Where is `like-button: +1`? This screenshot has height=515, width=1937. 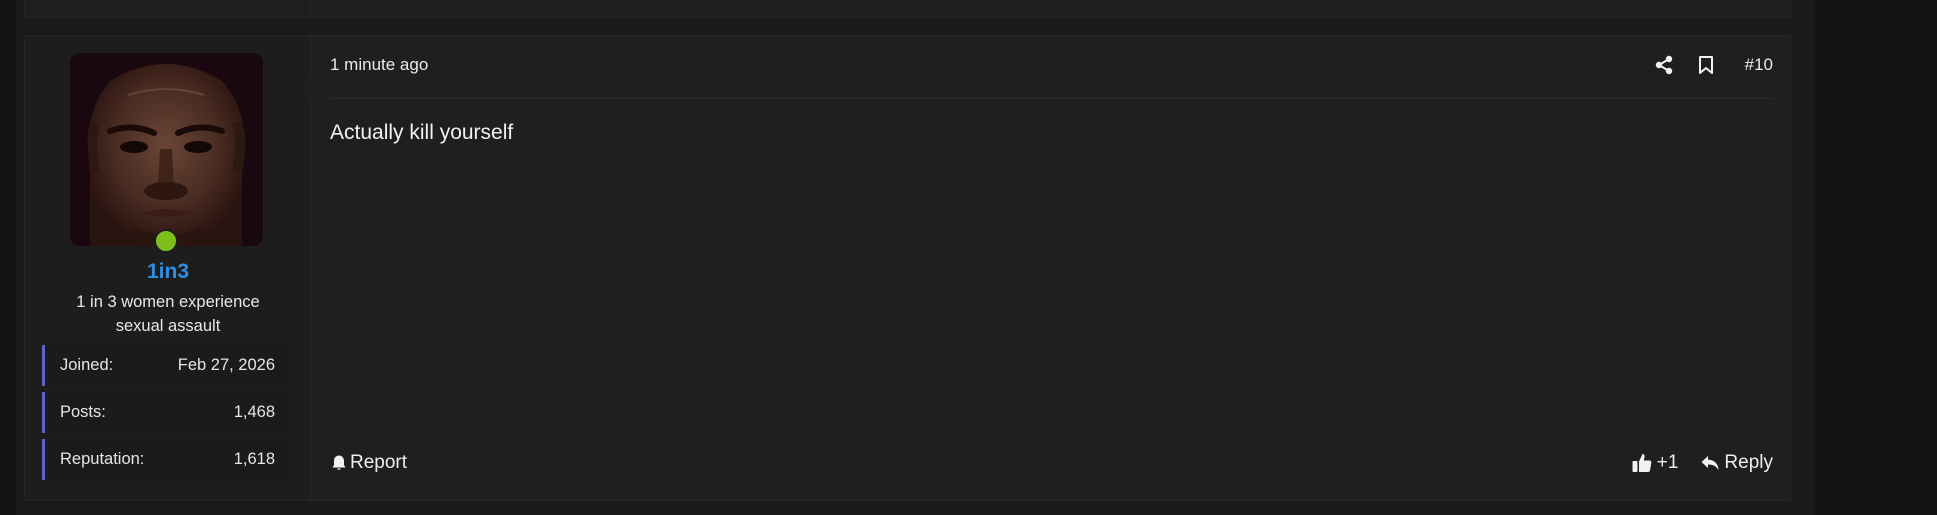 like-button: +1 is located at coordinates (1655, 463).